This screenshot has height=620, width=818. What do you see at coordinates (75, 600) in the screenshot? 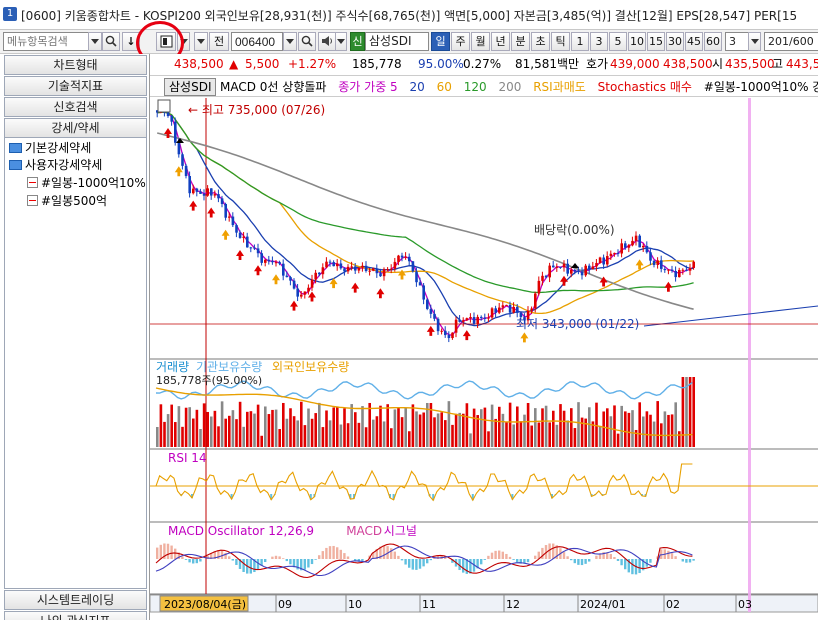
I see `system-trading-button: 시스템트레이딩` at bounding box center [75, 600].